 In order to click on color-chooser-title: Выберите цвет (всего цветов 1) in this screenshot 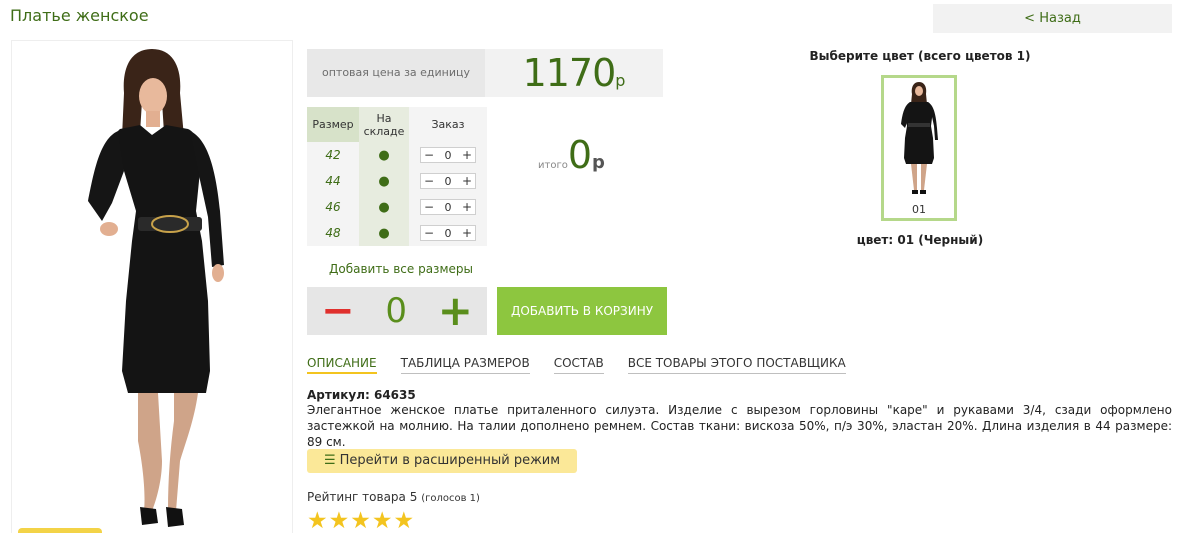, I will do `click(920, 56)`.